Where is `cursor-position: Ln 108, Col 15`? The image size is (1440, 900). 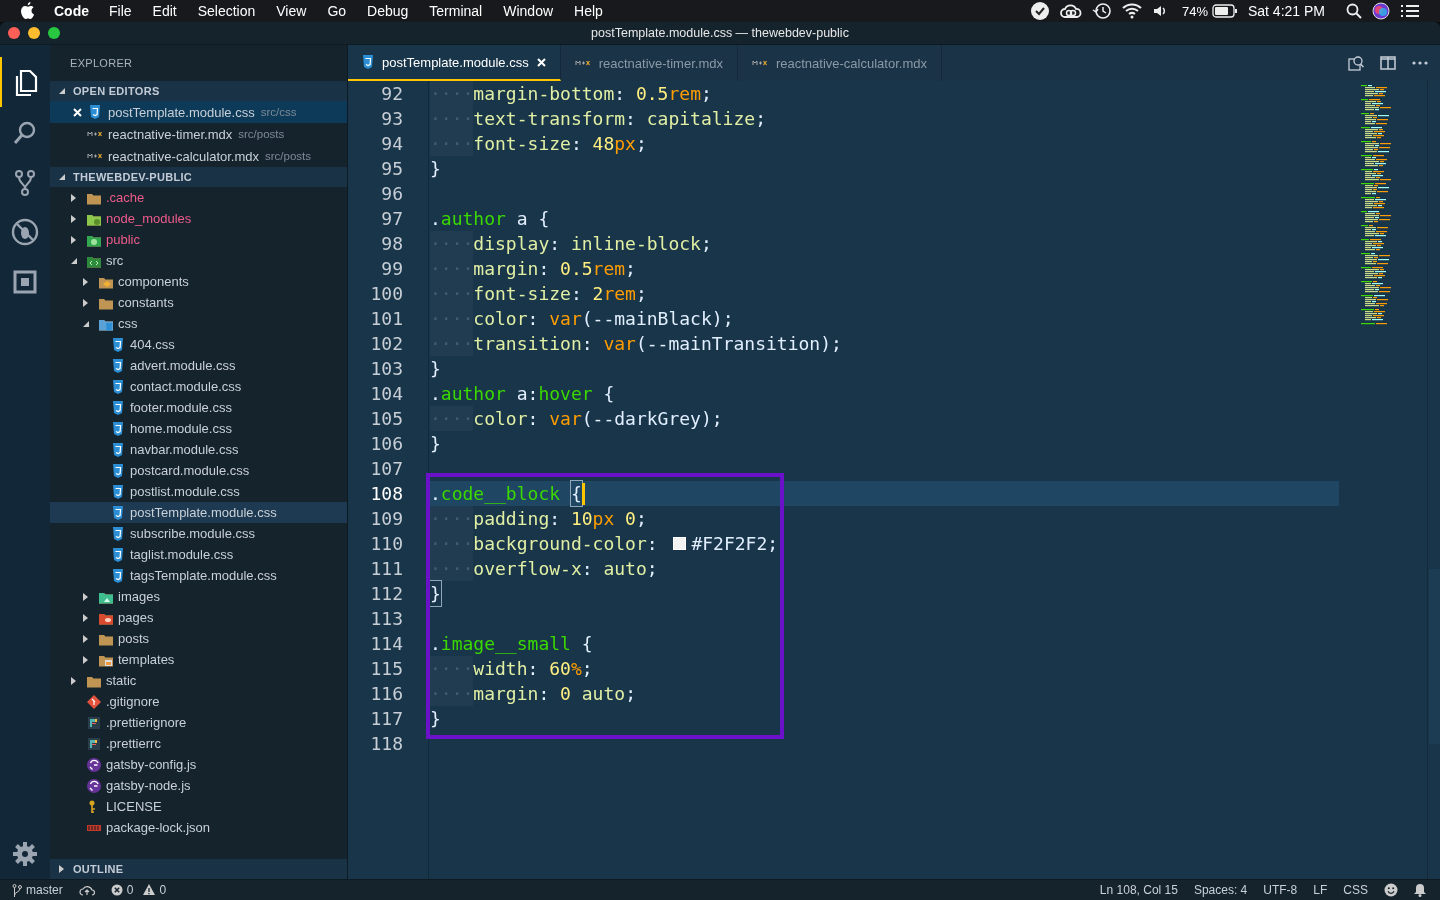 cursor-position: Ln 108, Col 15 is located at coordinates (1138, 890).